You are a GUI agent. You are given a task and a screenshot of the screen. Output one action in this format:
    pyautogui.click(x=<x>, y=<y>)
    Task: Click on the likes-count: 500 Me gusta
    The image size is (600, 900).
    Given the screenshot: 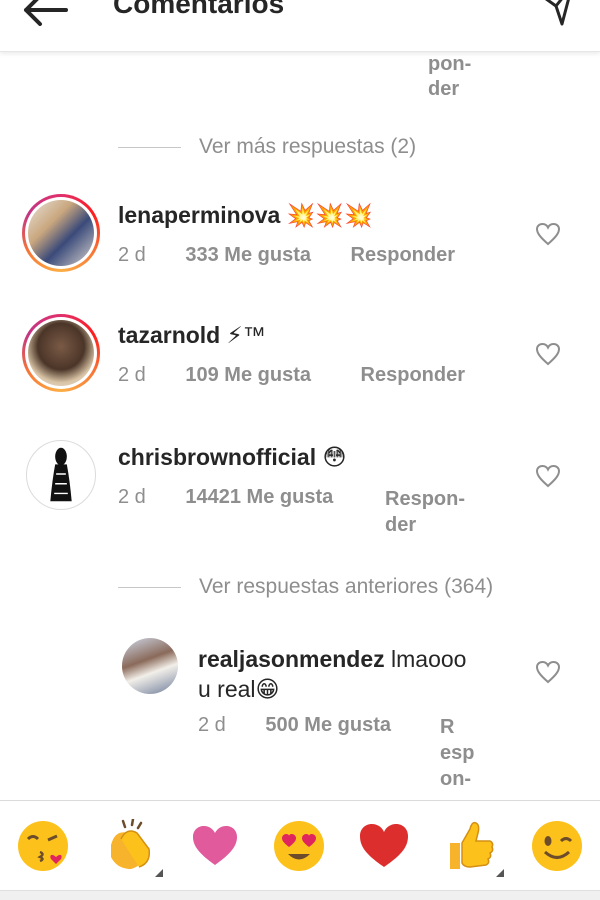 What is the action you would take?
    pyautogui.click(x=328, y=725)
    